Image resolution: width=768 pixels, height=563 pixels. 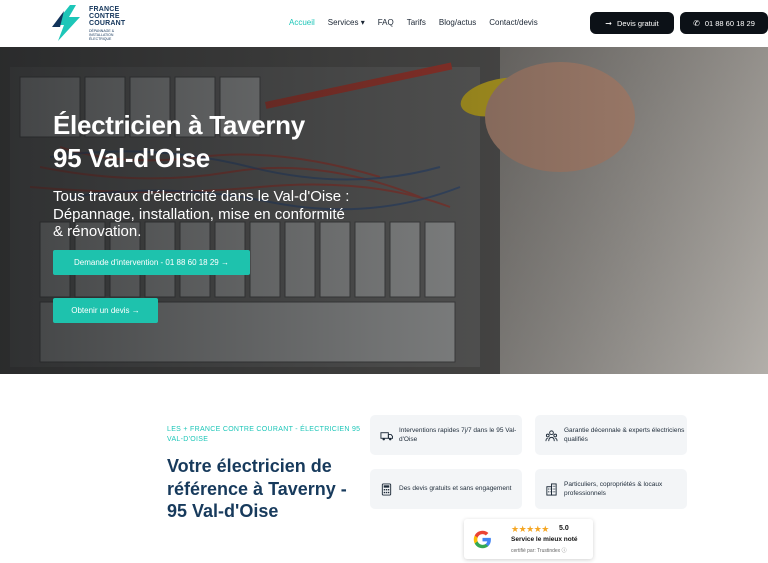 I want to click on phone-icon: ✆, so click(x=696, y=23).